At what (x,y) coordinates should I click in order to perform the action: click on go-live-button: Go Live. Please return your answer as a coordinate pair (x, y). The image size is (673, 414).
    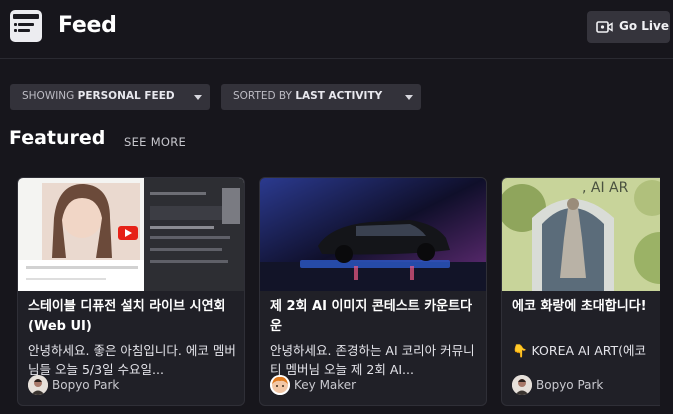
    Looking at the image, I should click on (628, 27).